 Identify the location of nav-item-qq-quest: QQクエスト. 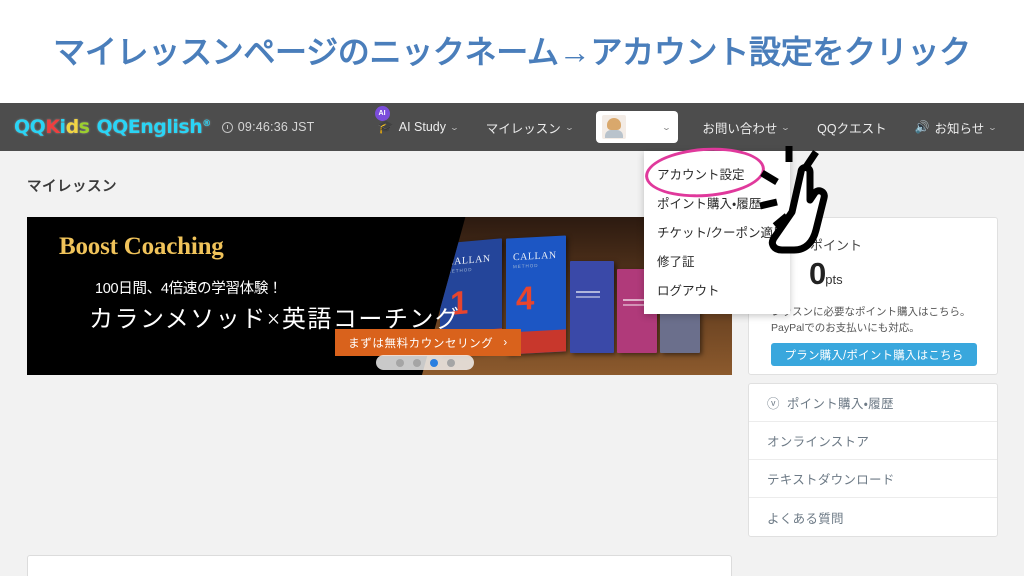
(851, 127).